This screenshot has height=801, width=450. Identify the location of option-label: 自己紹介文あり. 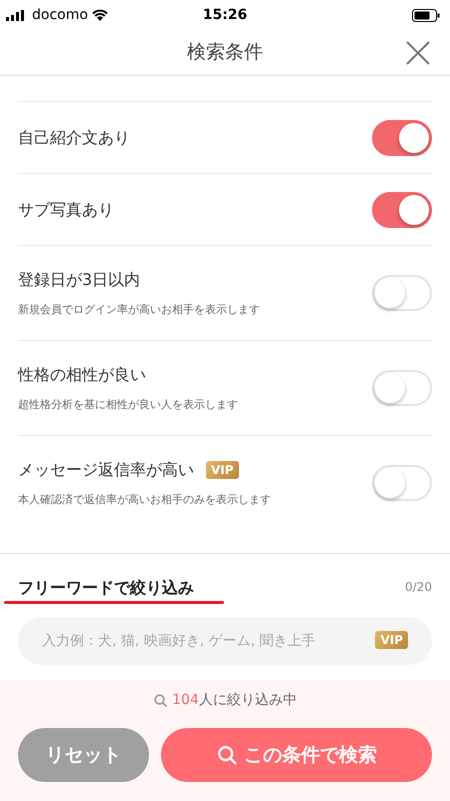
(74, 137).